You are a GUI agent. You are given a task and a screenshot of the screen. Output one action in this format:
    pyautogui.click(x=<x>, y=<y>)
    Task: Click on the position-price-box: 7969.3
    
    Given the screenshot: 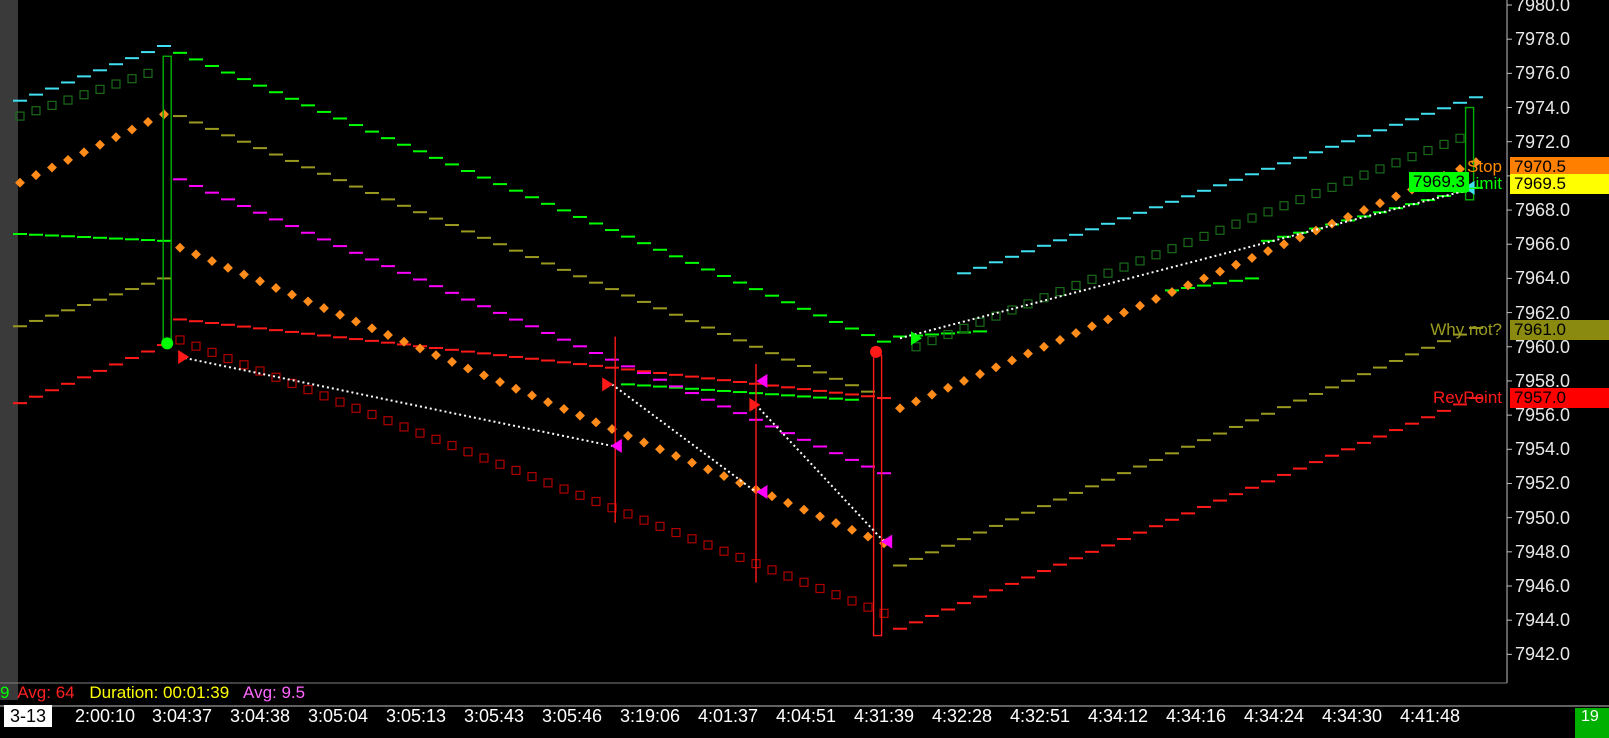 What is the action you would take?
    pyautogui.click(x=1439, y=182)
    